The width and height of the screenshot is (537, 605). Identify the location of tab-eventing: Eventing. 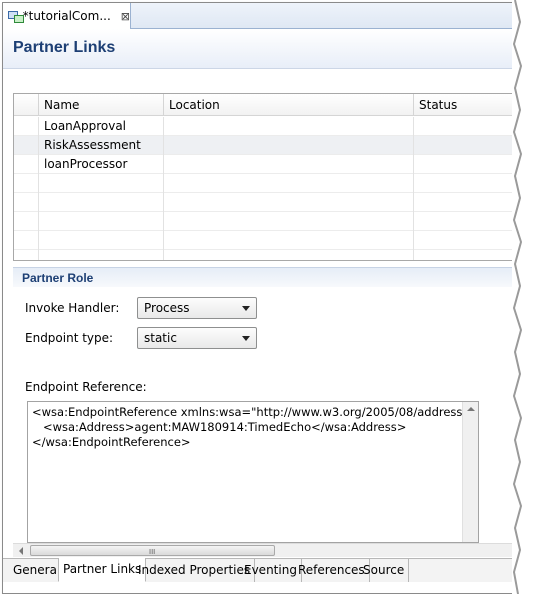
(271, 570).